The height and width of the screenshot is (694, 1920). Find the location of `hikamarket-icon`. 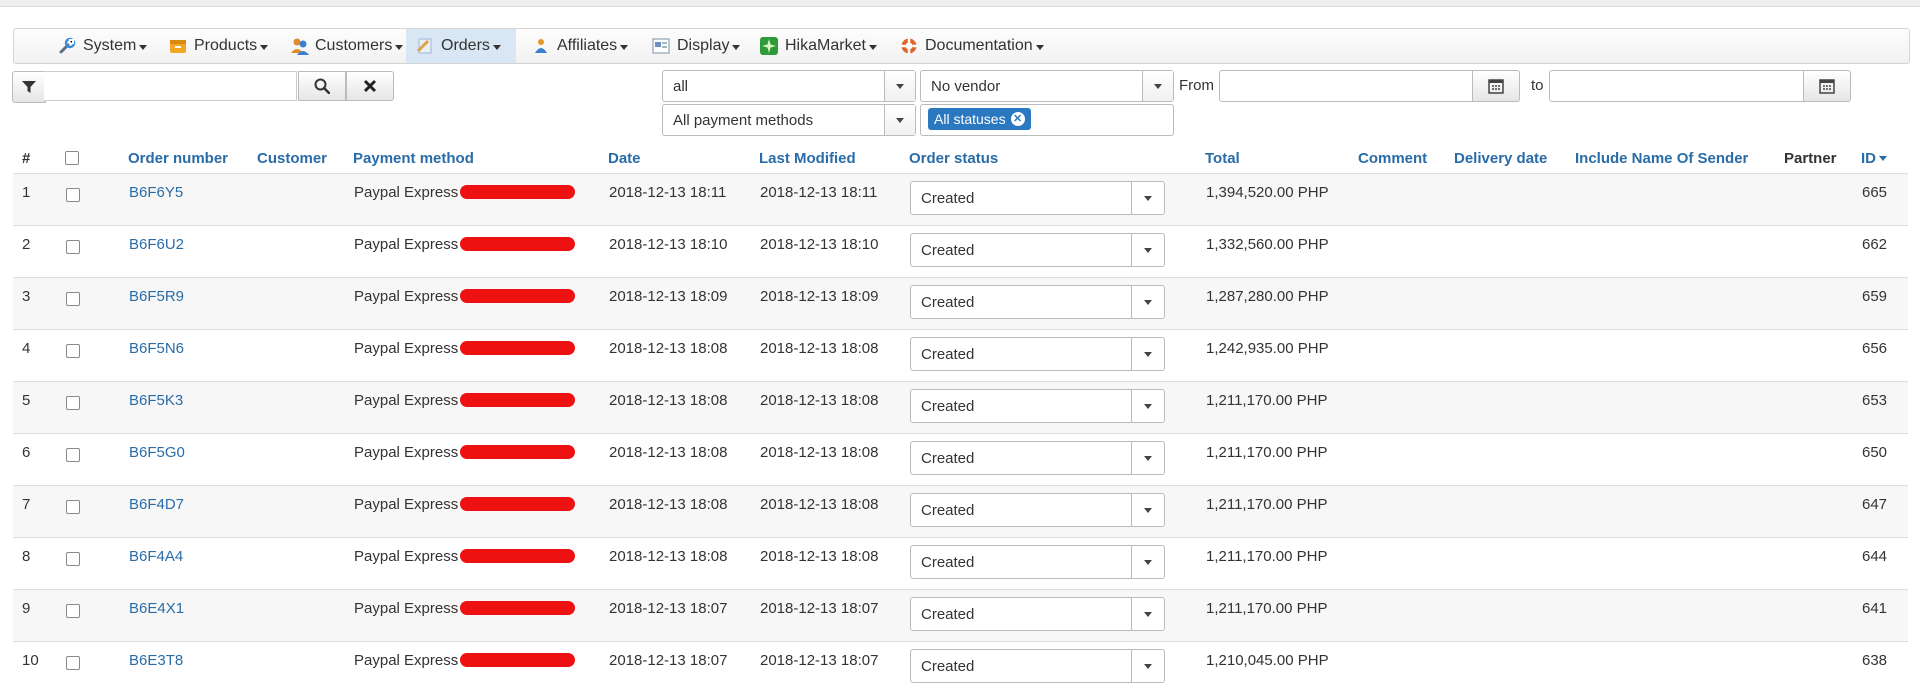

hikamarket-icon is located at coordinates (769, 46).